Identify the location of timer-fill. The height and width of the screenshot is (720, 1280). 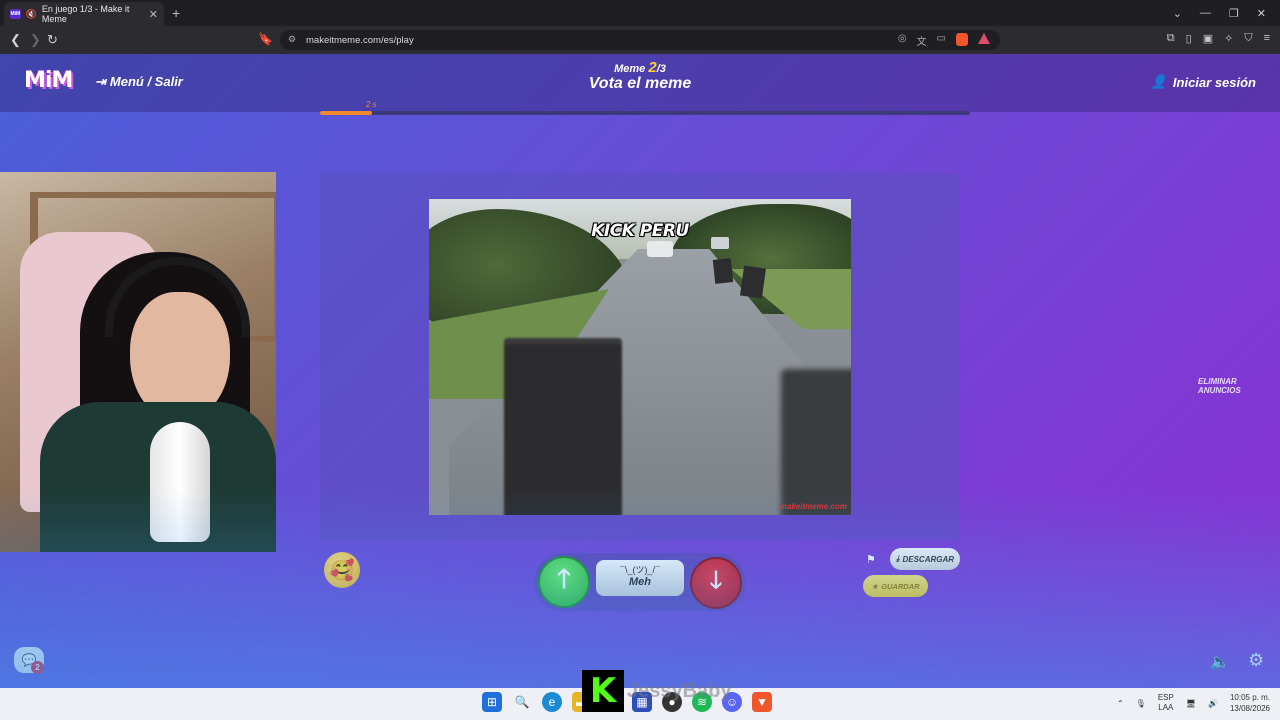
(346, 113).